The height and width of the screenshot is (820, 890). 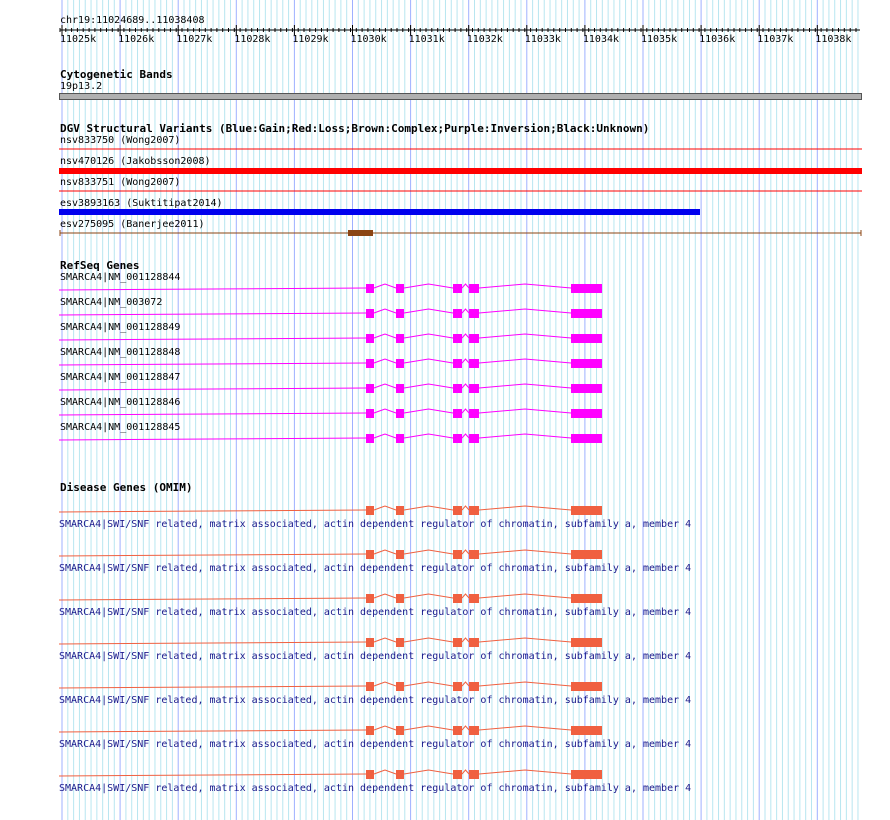 I want to click on omim-track-title: Disease Genes (OMIM), so click(x=126, y=487).